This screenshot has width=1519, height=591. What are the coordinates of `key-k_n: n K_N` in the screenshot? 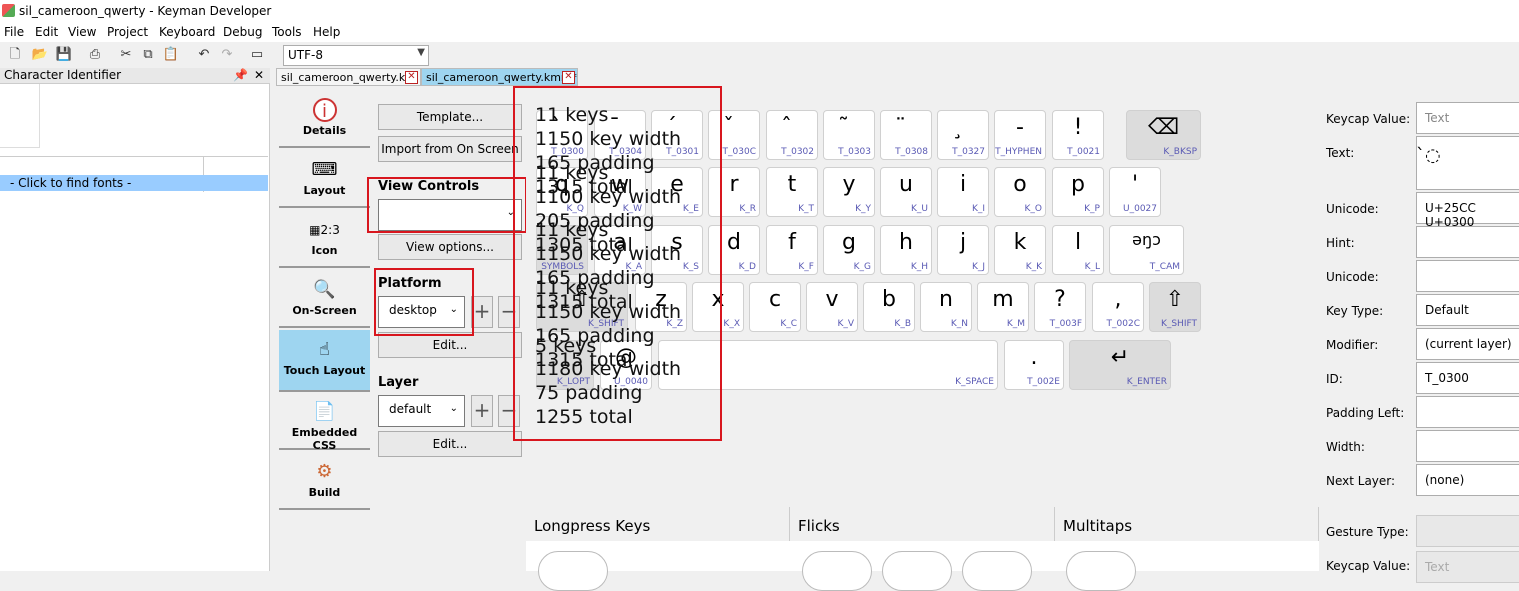 It's located at (946, 307).